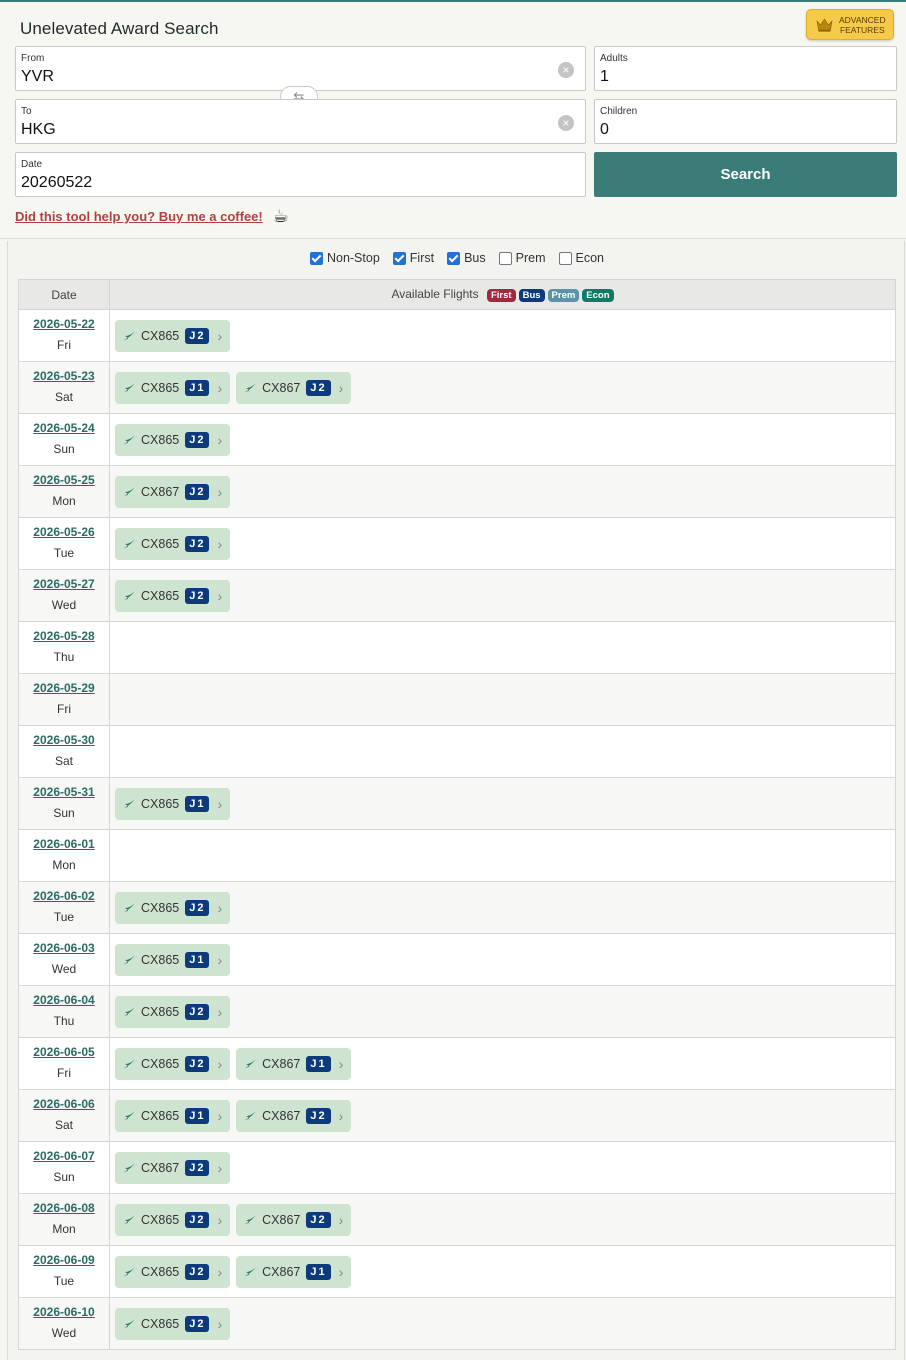 The height and width of the screenshot is (1360, 906). Describe the element at coordinates (64, 387) in the screenshot. I see `date-cell: 2026-05-23 Sat` at that location.